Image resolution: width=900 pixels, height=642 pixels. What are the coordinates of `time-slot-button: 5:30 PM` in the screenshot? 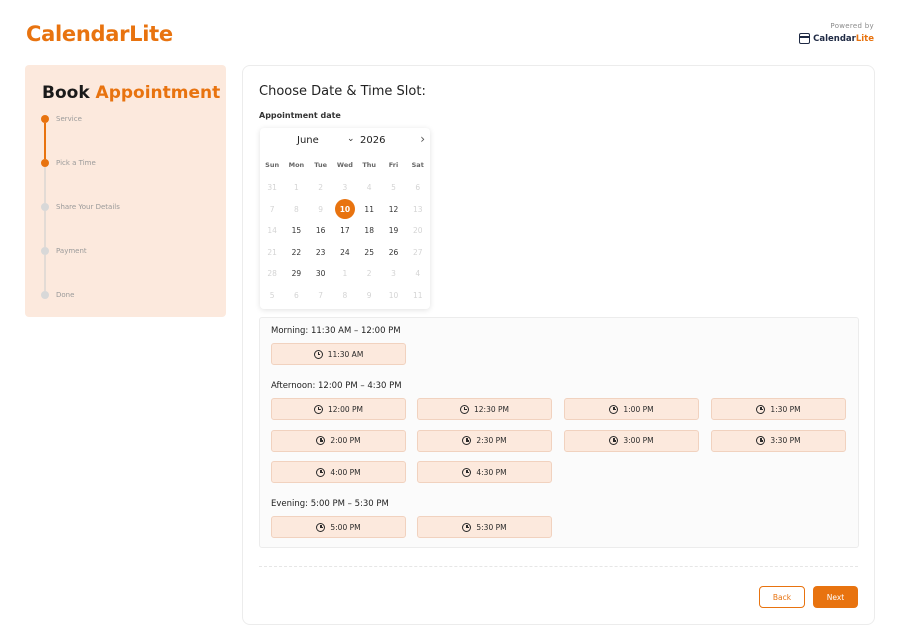 It's located at (484, 527).